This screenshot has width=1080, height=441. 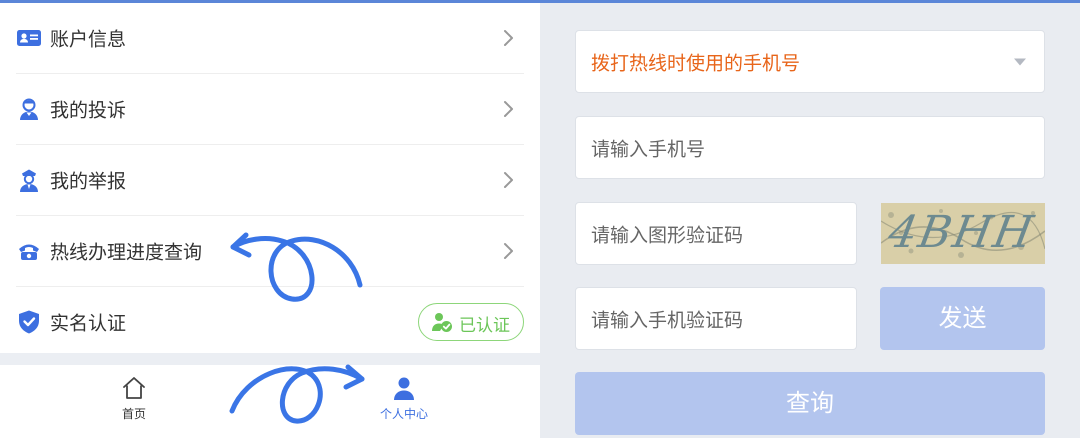 What do you see at coordinates (810, 403) in the screenshot?
I see `query-button: 查询` at bounding box center [810, 403].